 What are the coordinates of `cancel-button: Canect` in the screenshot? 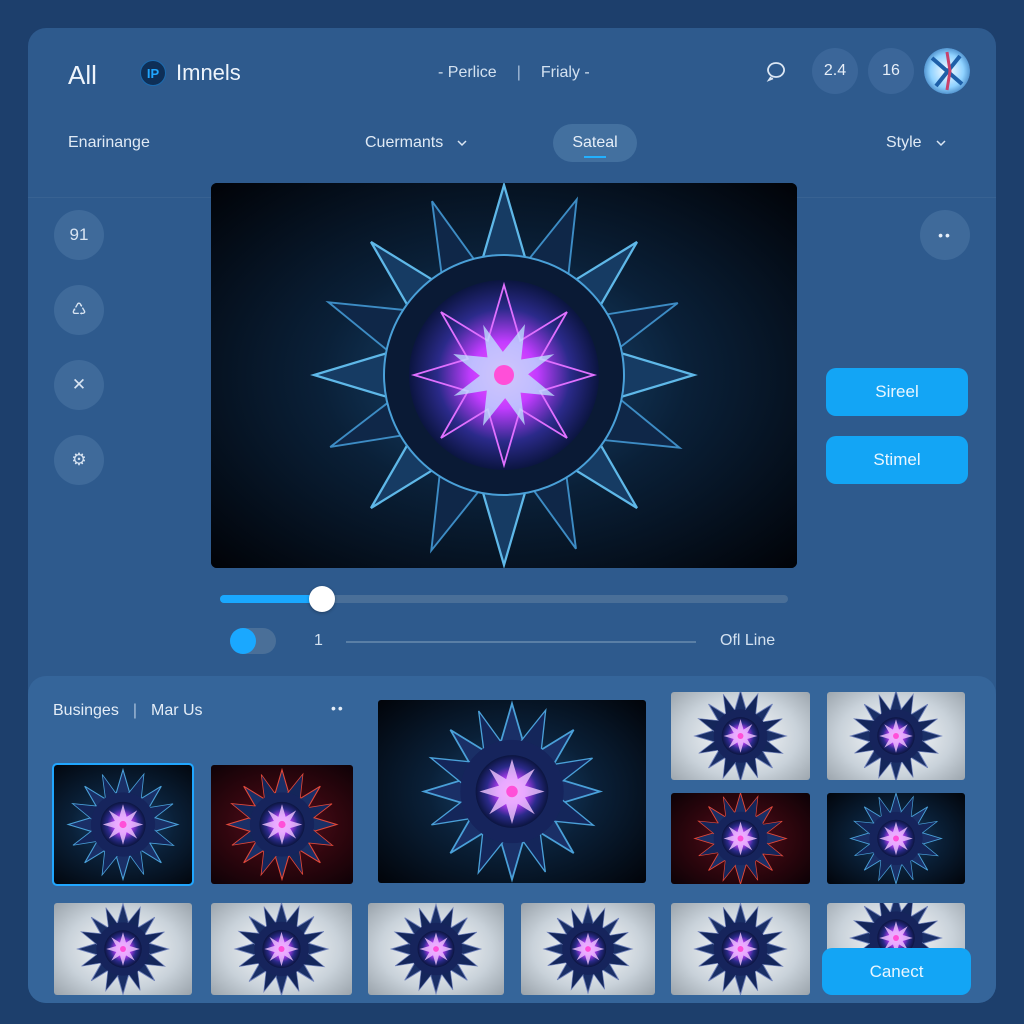 It's located at (896, 971).